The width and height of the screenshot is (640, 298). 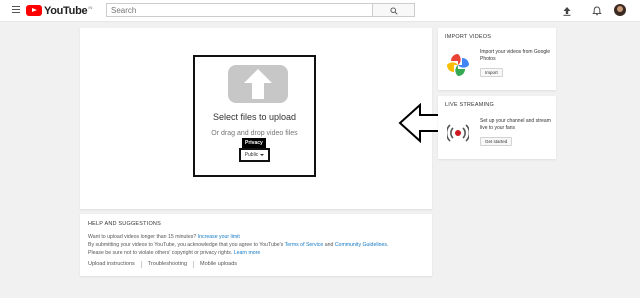 What do you see at coordinates (254, 143) in the screenshot?
I see `privacy-tooltip: Privacy` at bounding box center [254, 143].